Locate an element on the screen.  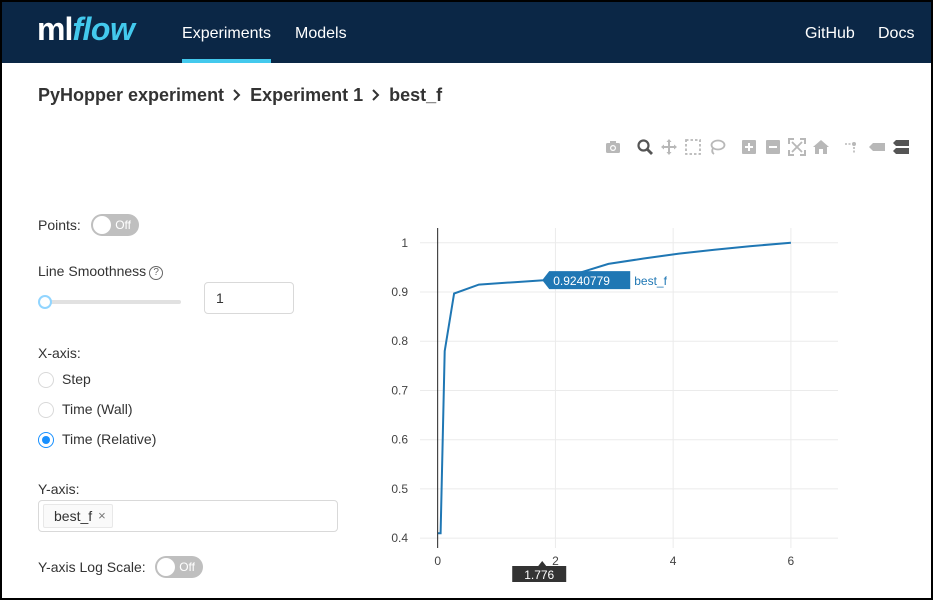
breadcrumb-metric: best_f is located at coordinates (416, 95).